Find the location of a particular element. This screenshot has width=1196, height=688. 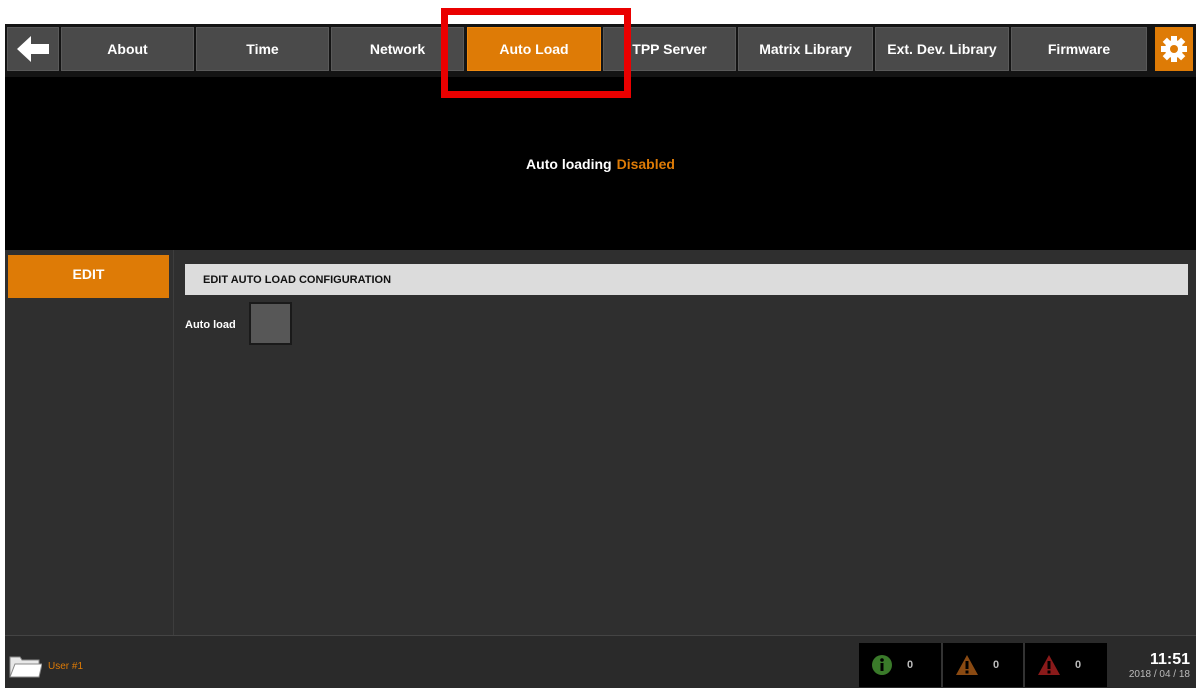

auto-loading-status: Disabled is located at coordinates (645, 163).